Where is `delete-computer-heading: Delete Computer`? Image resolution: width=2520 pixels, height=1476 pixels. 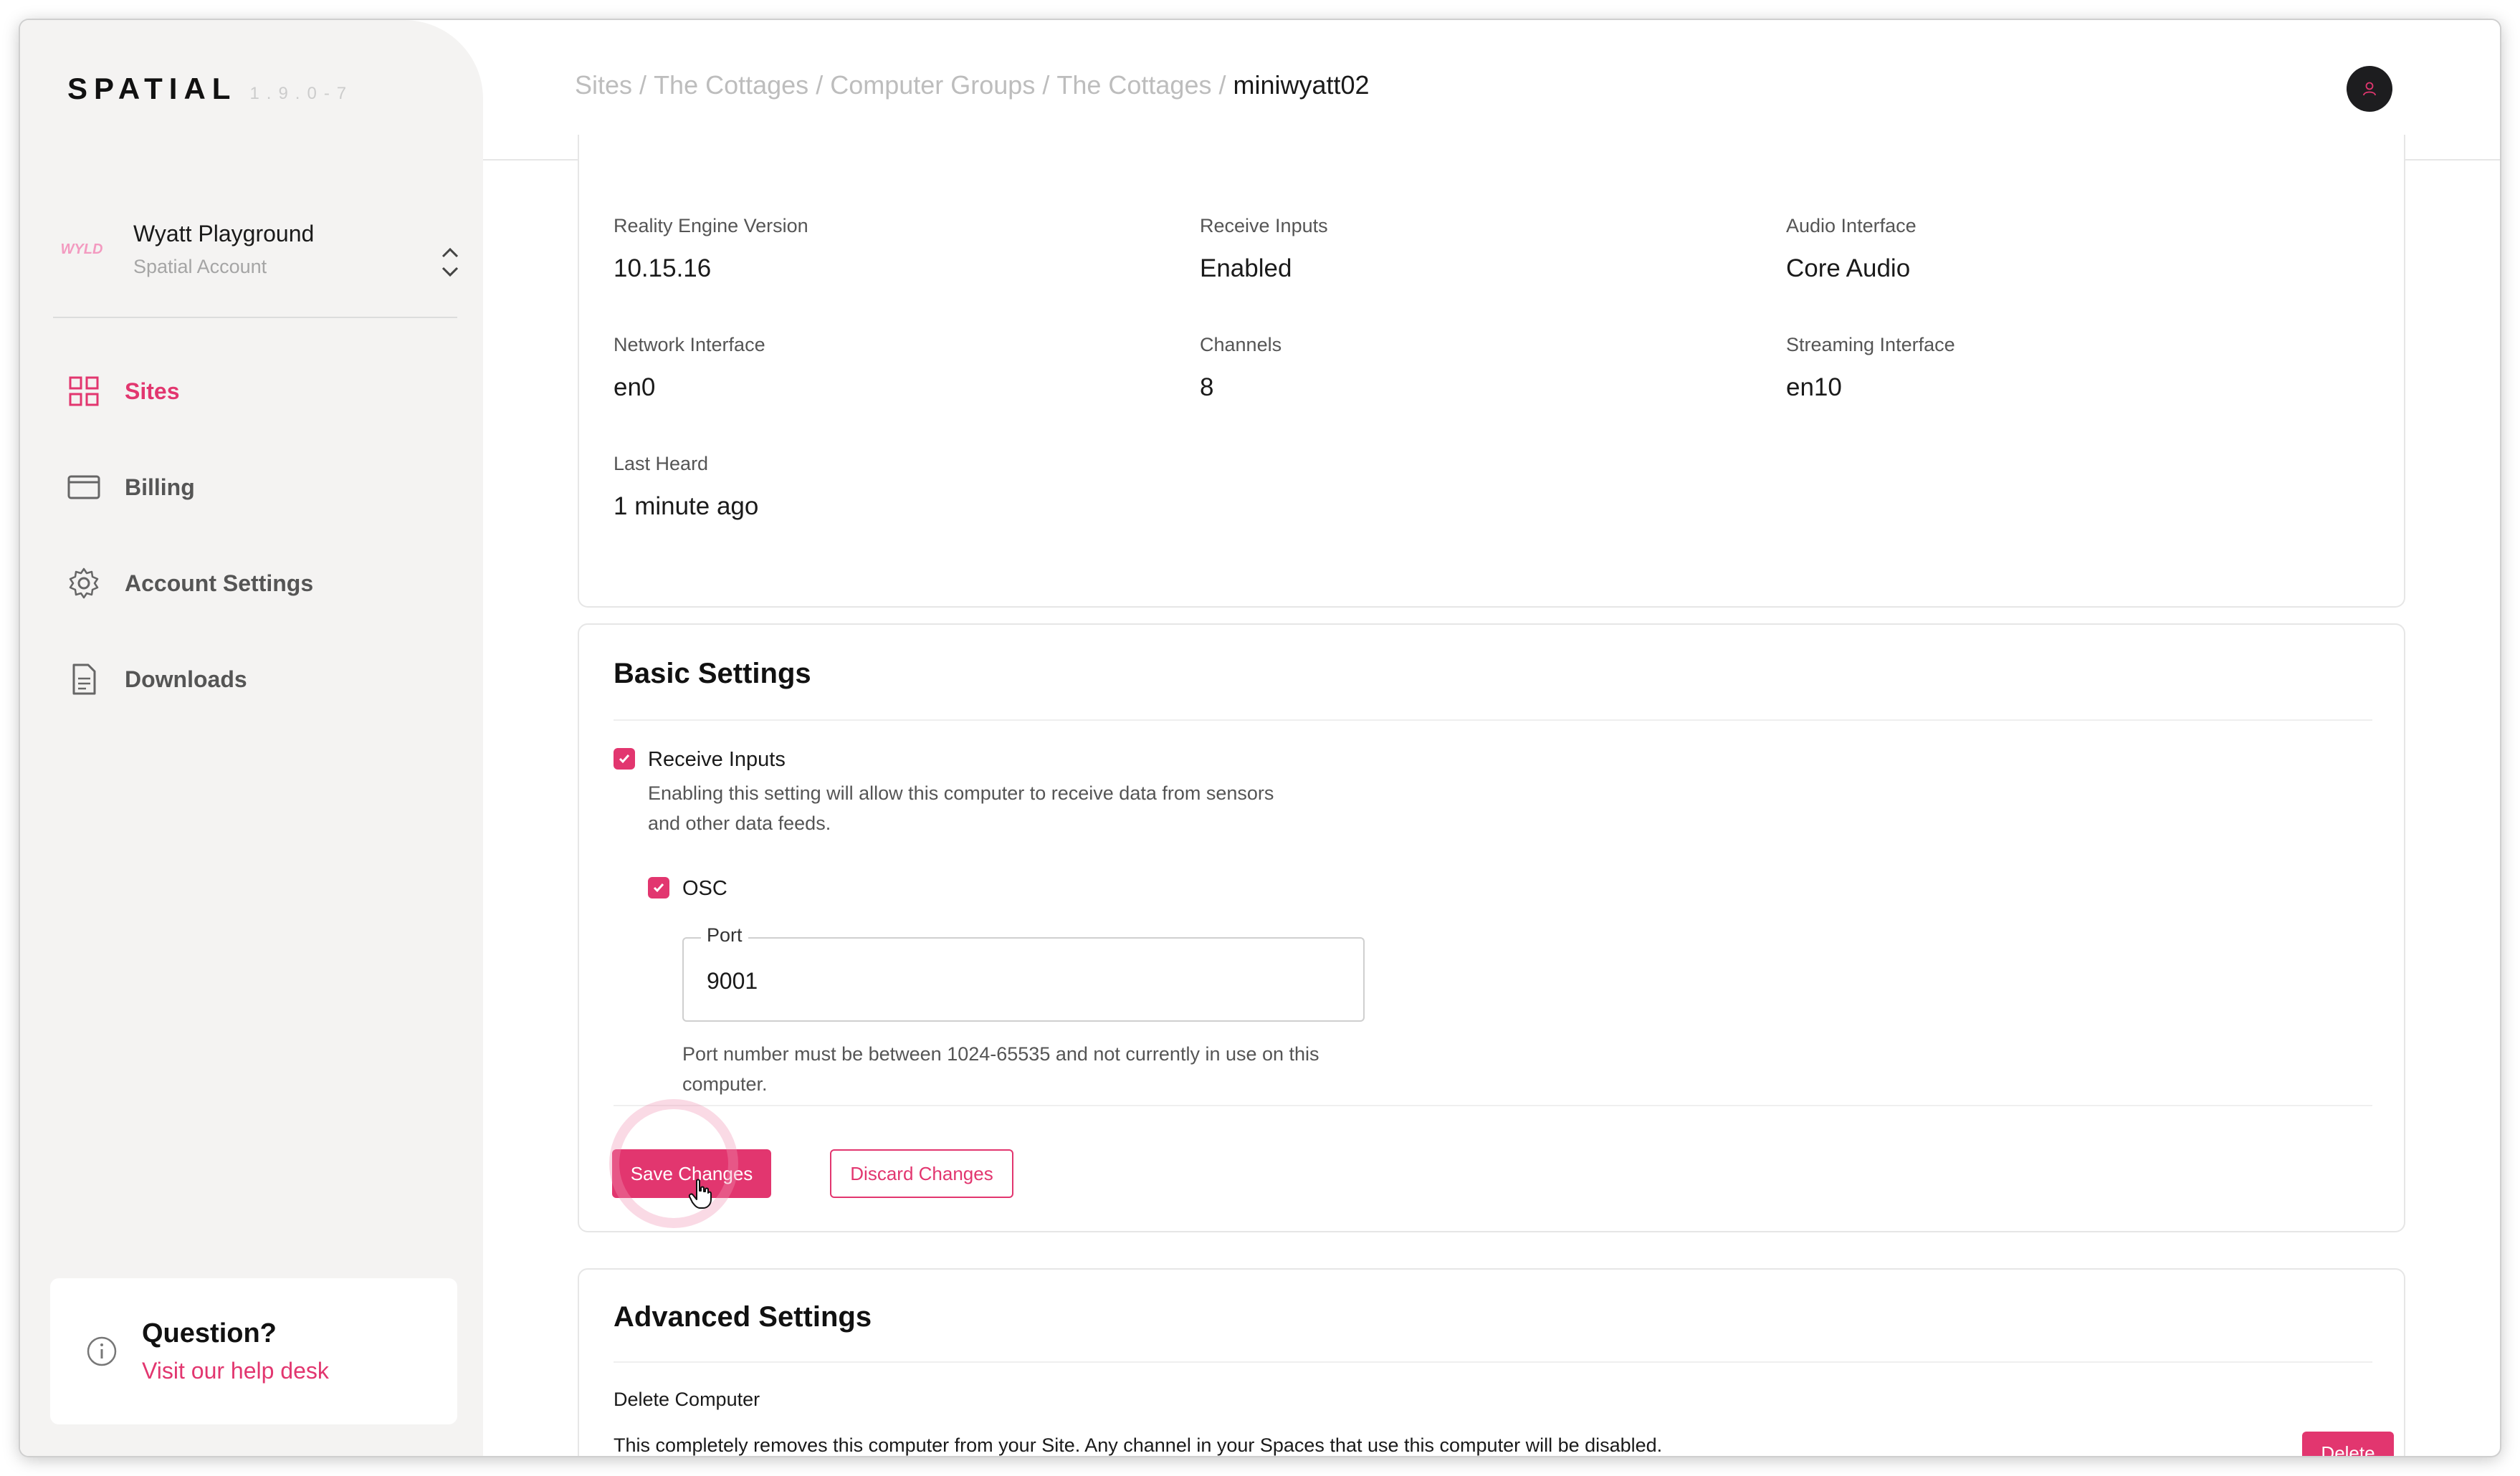
delete-computer-heading: Delete Computer is located at coordinates (687, 1399).